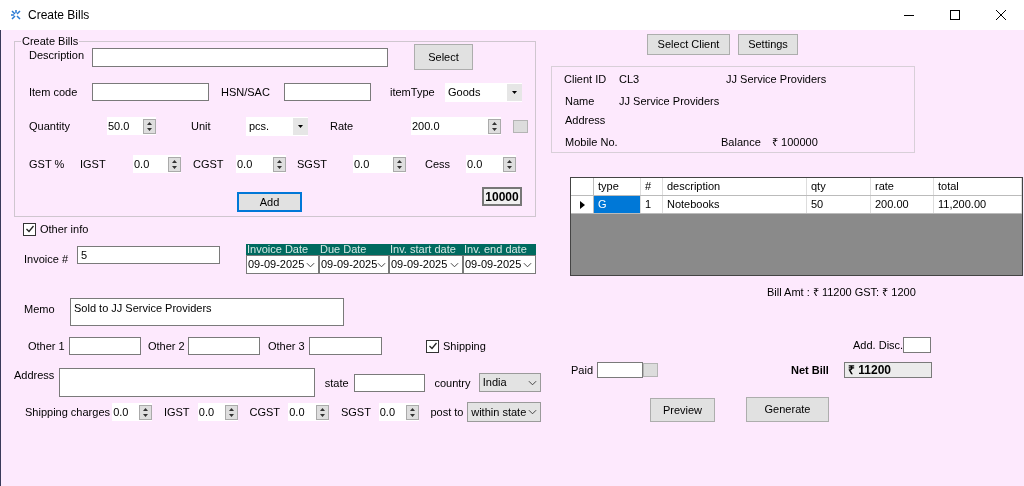  What do you see at coordinates (735, 186) in the screenshot?
I see `column-header: description` at bounding box center [735, 186].